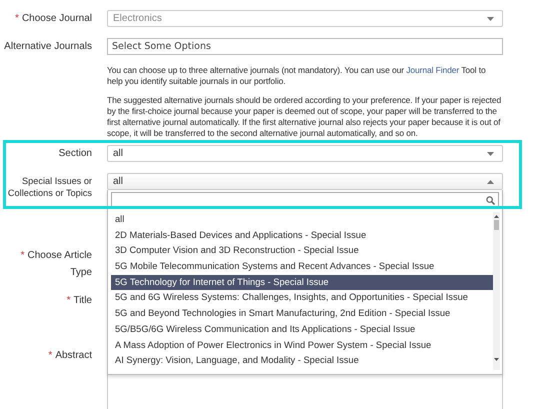 The width and height of the screenshot is (554, 409). Describe the element at coordinates (304, 117) in the screenshot. I see `help-paragraph: The suggested alternative journals should be ordered according to your preference. If your paper is rejected by the first-choice journal because your paper is deemed out of scope, your paper will be transferred to the first alternative journal automatically. If the first alternative journal also rejects your paper because it is out of scope, it will be transferred to the second alternative journal automatically, and so on.` at that location.